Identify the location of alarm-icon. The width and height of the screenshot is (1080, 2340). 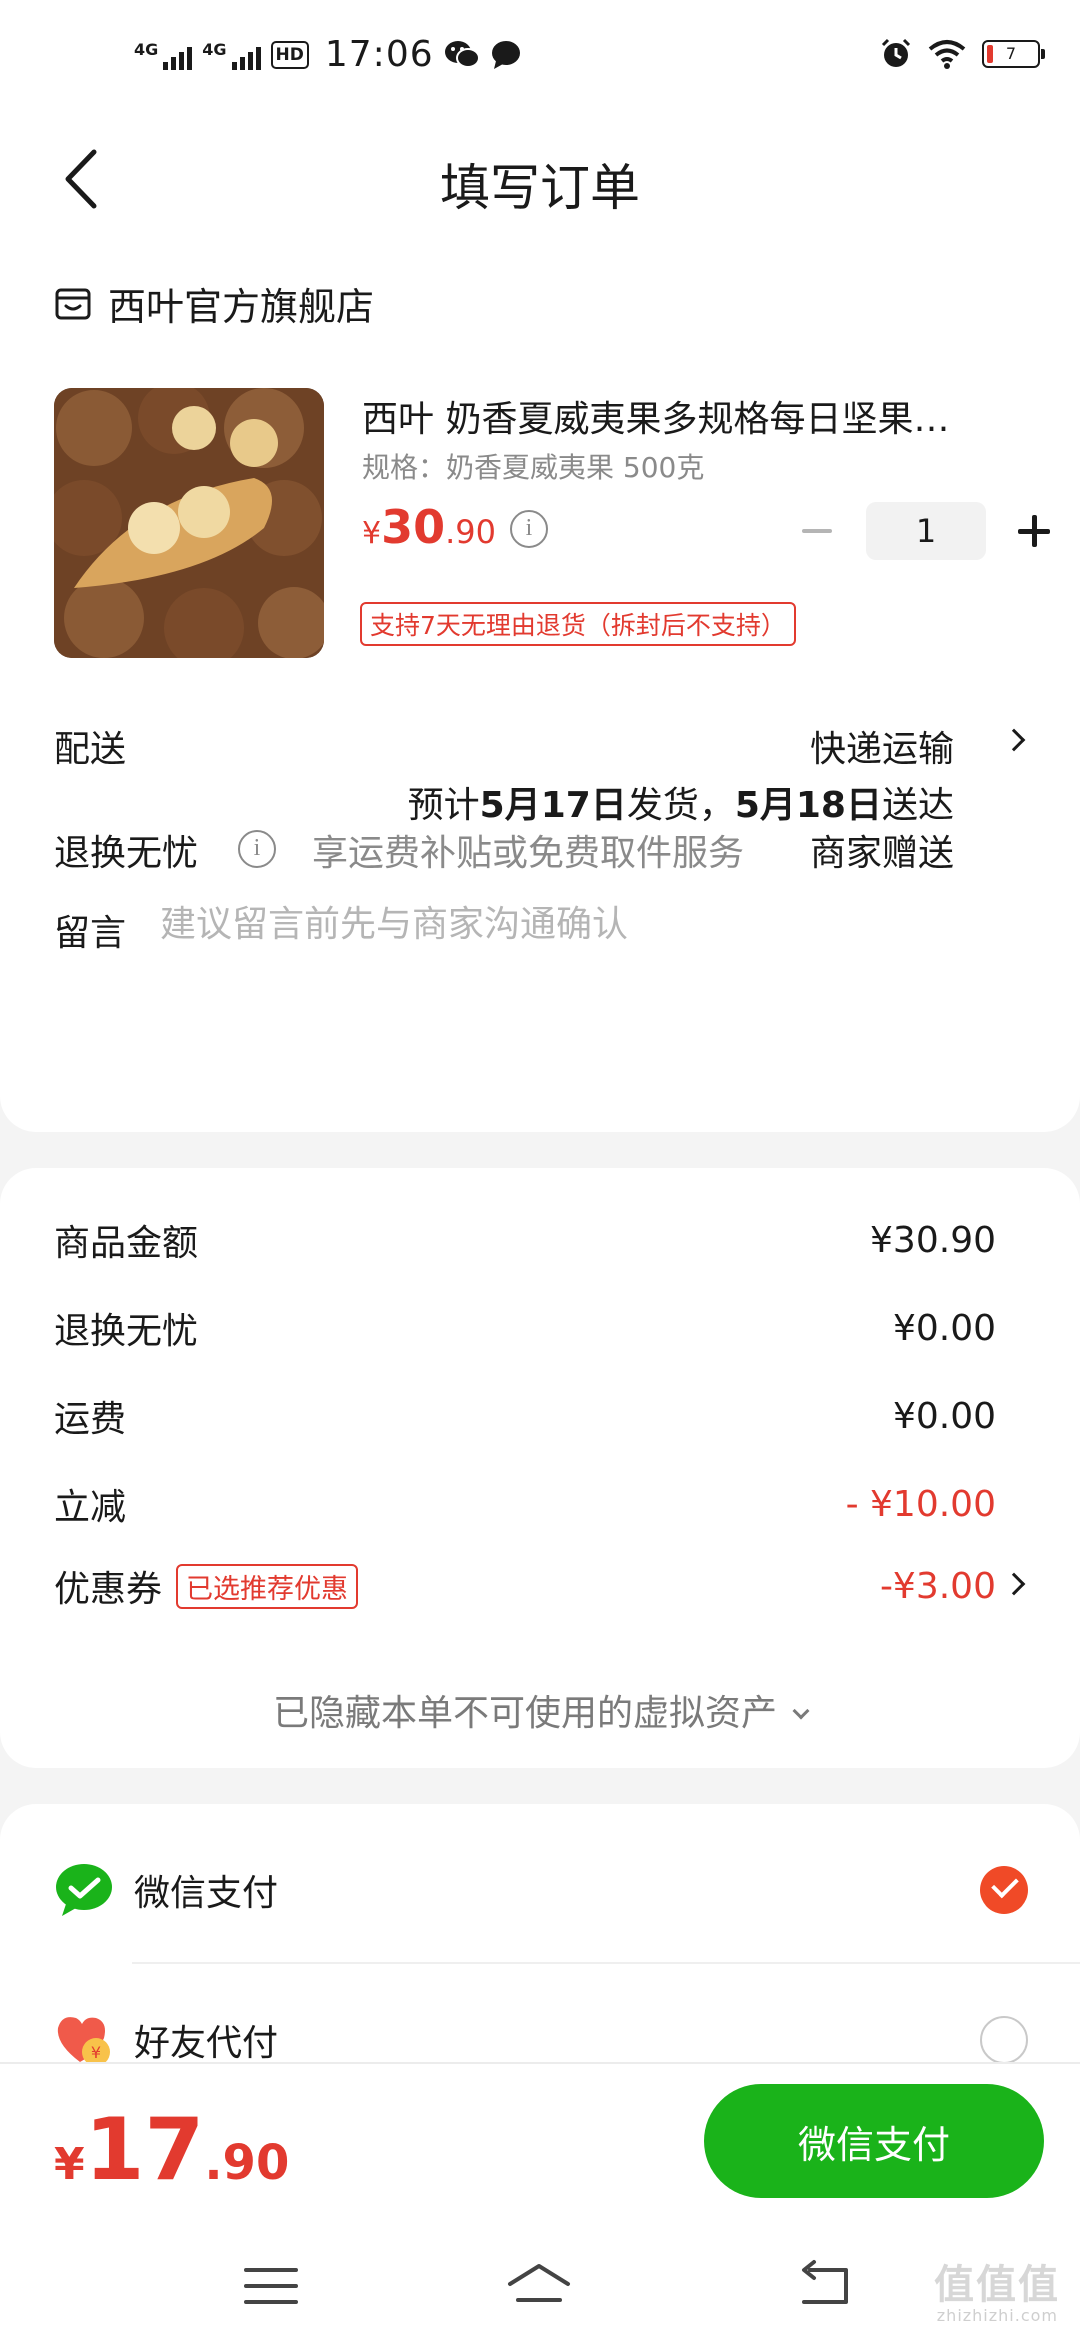
(896, 52).